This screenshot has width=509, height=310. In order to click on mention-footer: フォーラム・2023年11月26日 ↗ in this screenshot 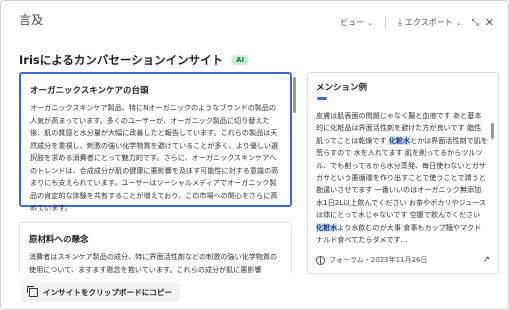, I will do `click(403, 260)`.